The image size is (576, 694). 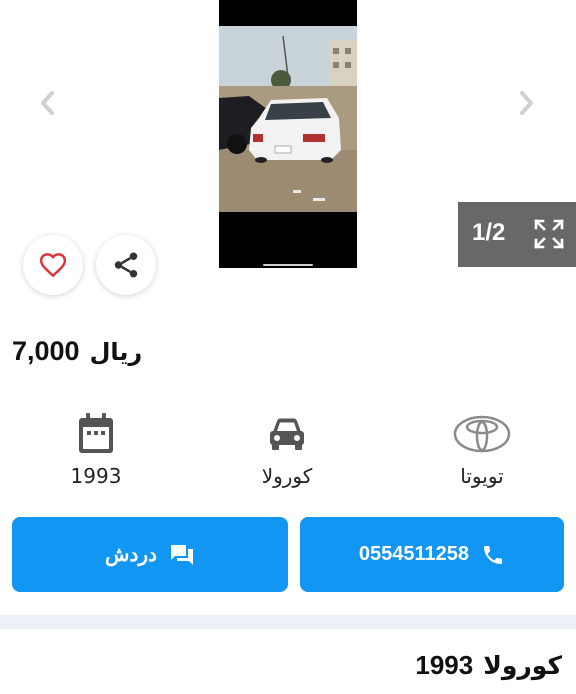 I want to click on car-icon, so click(x=287, y=434).